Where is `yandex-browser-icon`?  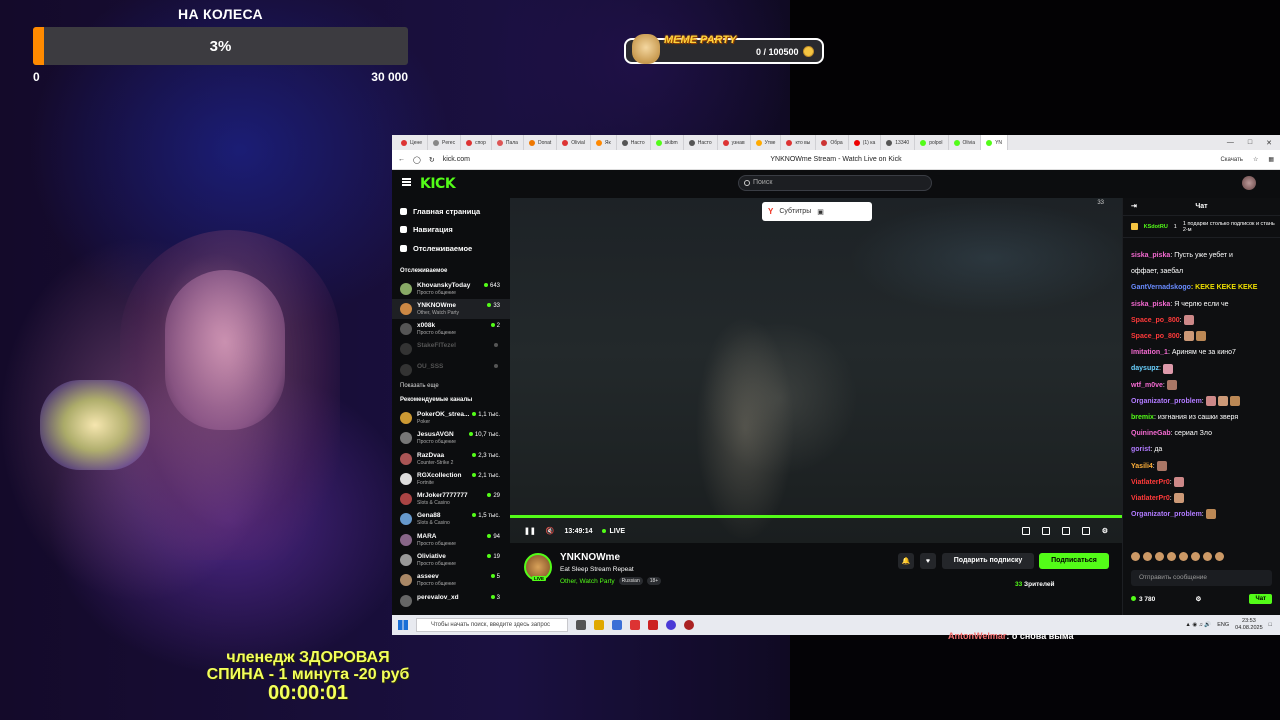 yandex-browser-icon is located at coordinates (653, 625).